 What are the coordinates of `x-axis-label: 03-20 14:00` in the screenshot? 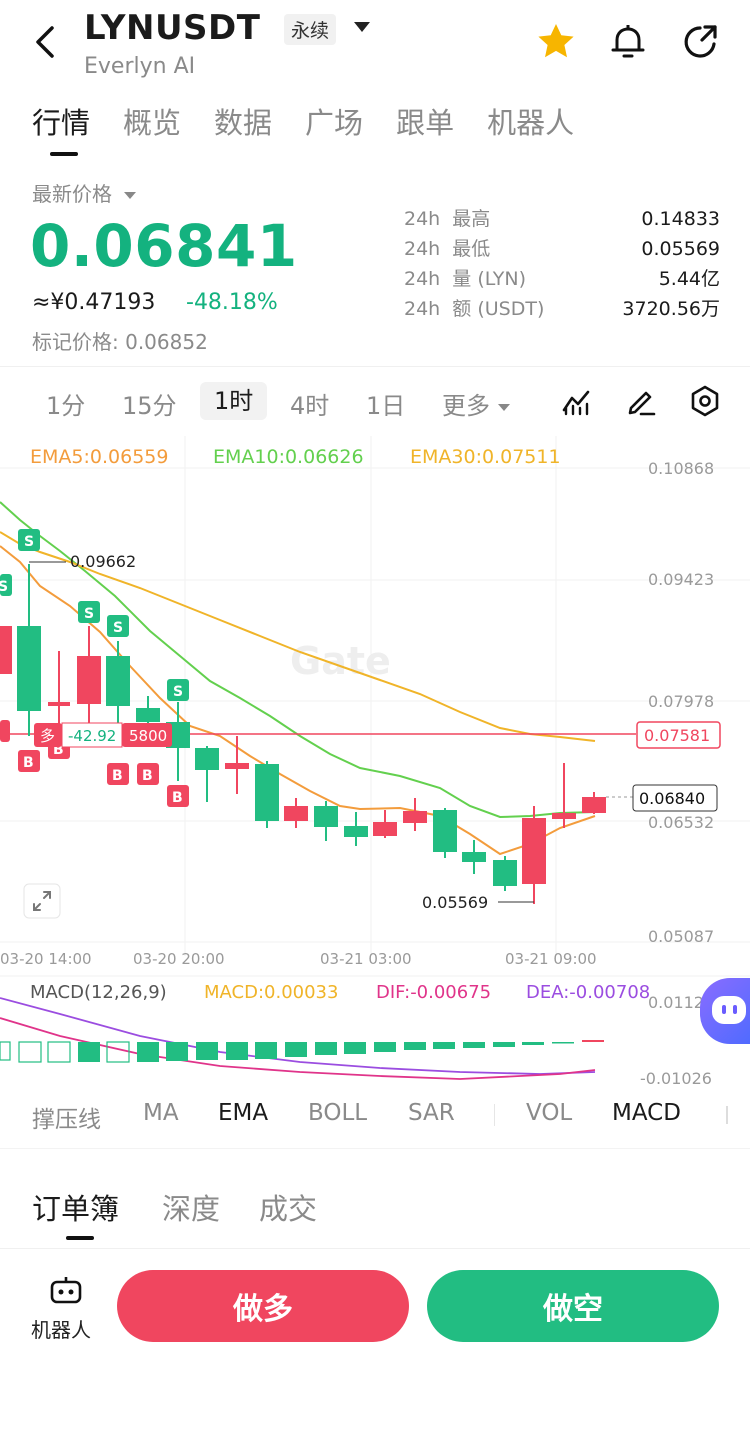 It's located at (46, 959).